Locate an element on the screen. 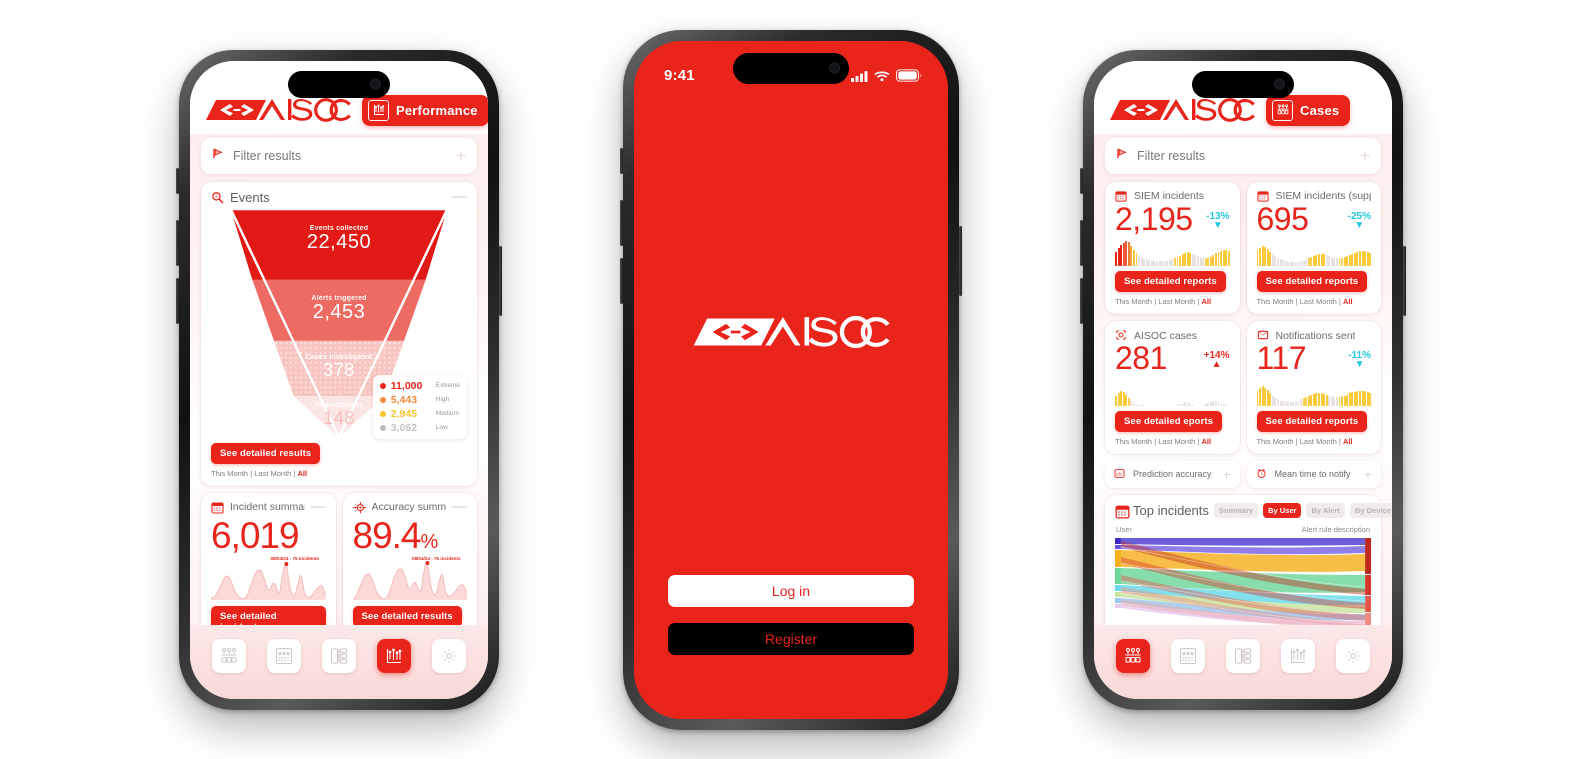 The width and height of the screenshot is (1582, 759). kpi-delta-down: -11% ▼ is located at coordinates (1359, 356).